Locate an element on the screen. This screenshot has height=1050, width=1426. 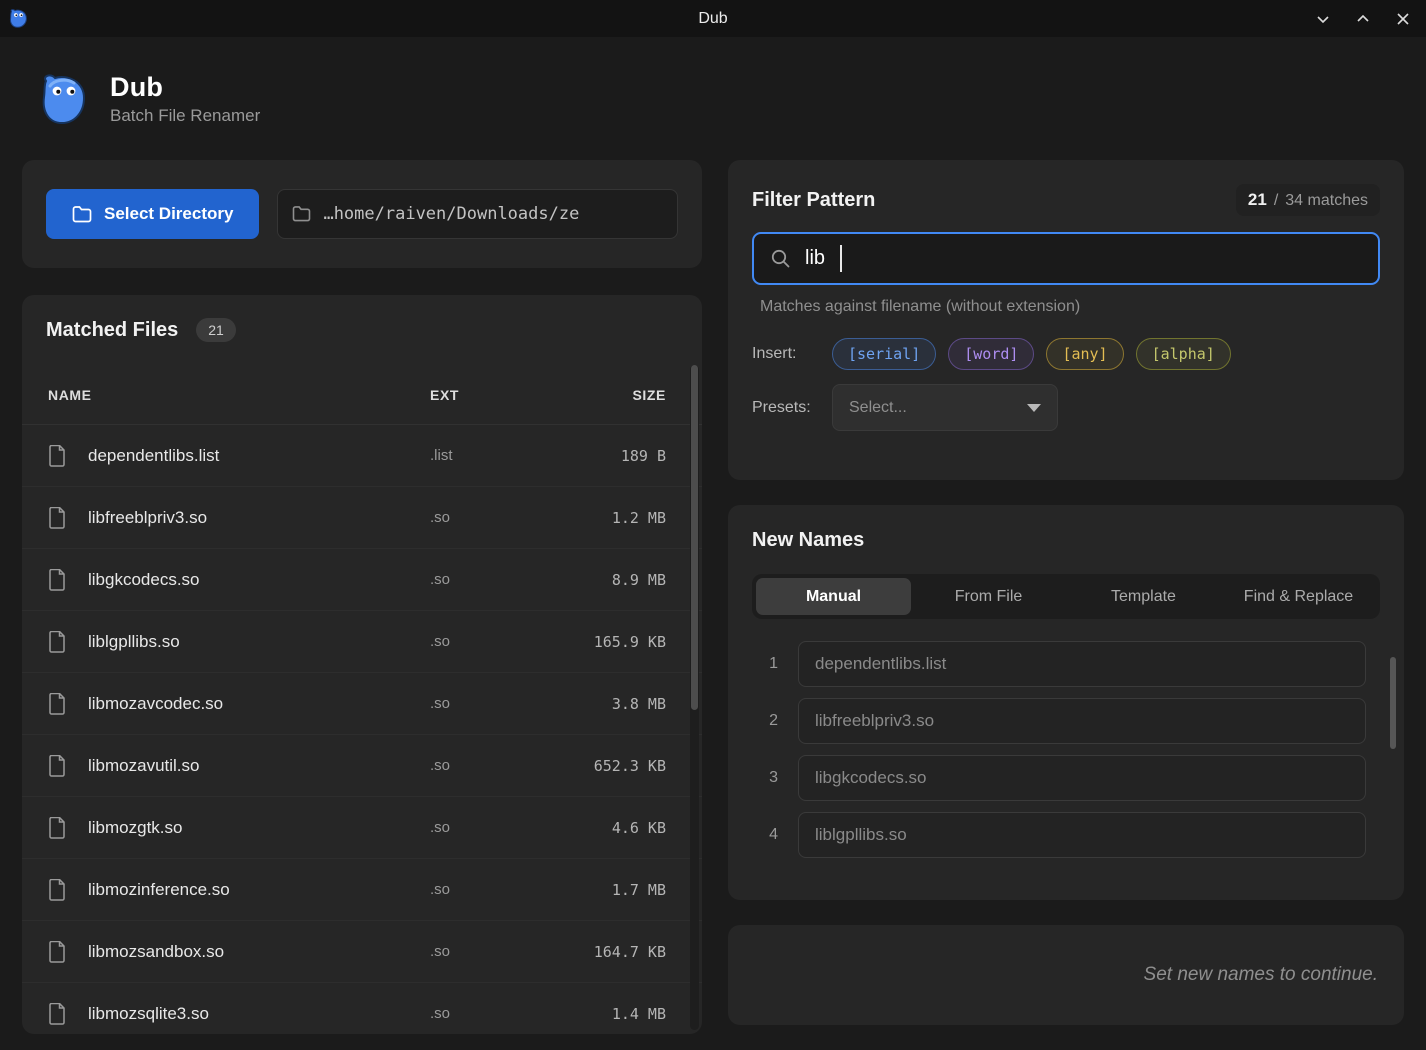
matched-files-title: Matched Files is located at coordinates (112, 329).